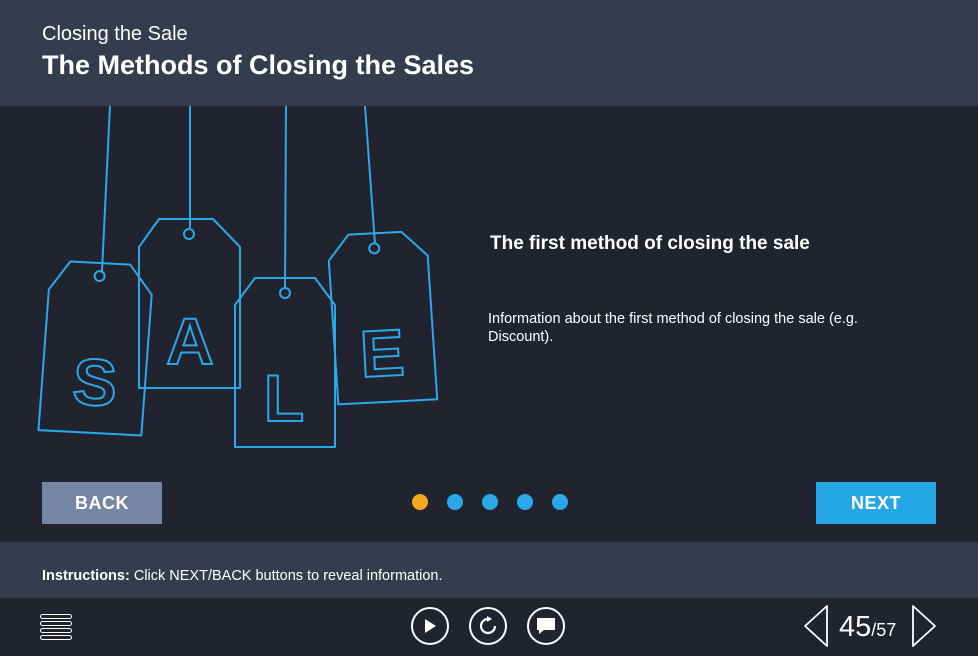  Describe the element at coordinates (102, 503) in the screenshot. I see `back-button: BACK` at that location.